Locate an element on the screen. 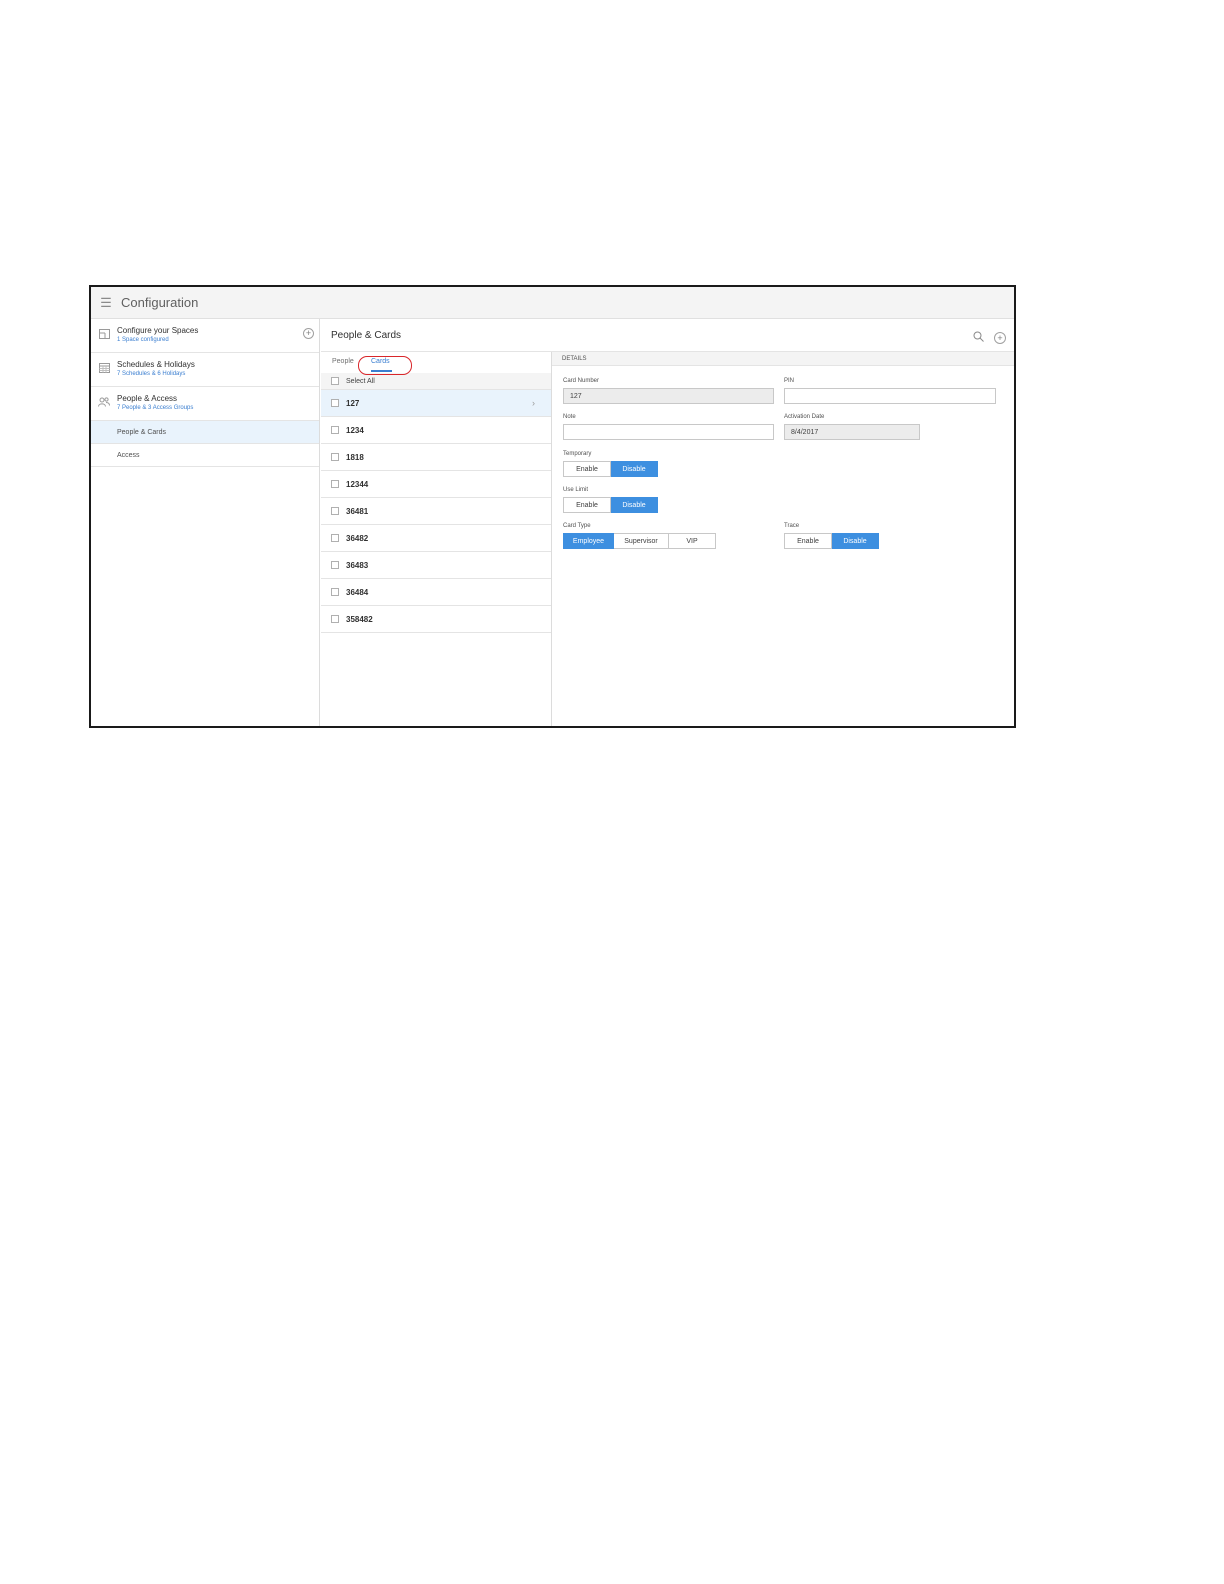  sidebar-subitem-access: Access is located at coordinates (205, 455).